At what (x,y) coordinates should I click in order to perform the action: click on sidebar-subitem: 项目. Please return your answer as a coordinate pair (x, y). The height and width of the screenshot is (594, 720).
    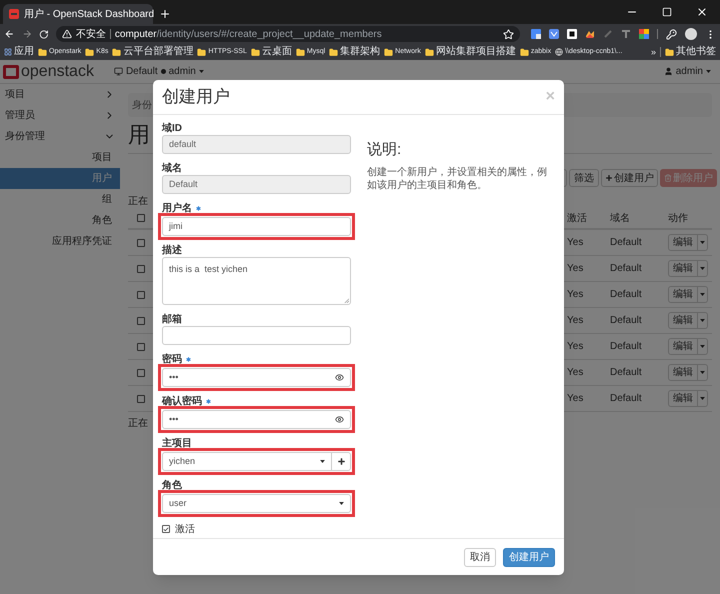
    Looking at the image, I should click on (60, 157).